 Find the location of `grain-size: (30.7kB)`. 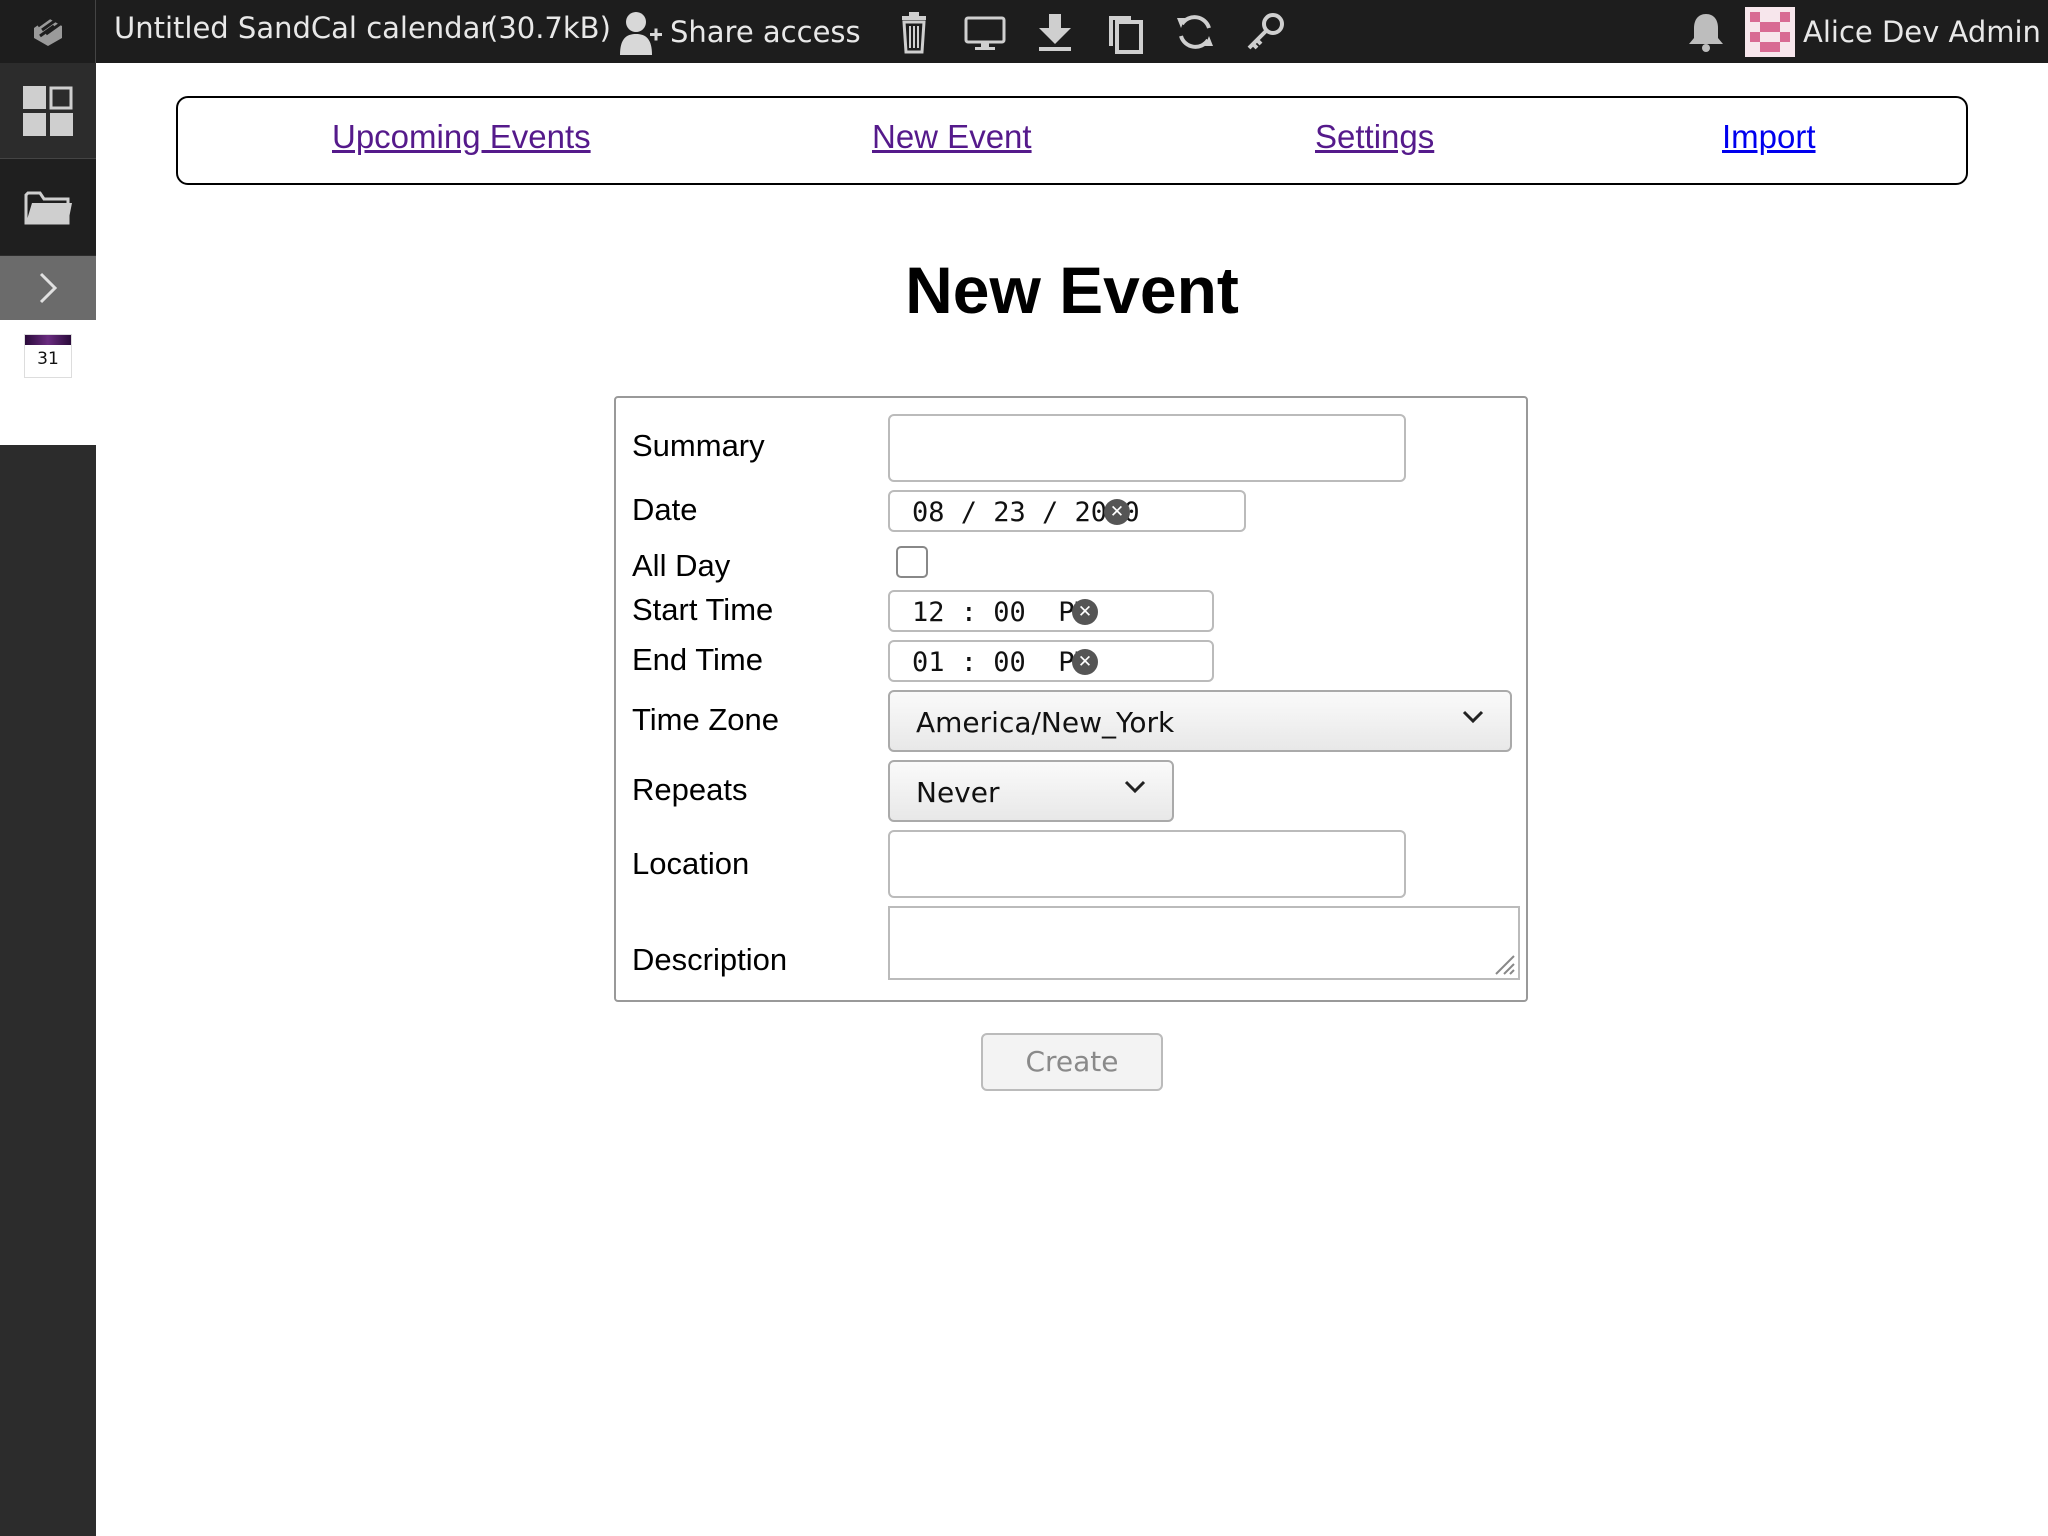

grain-size: (30.7kB) is located at coordinates (549, 28).